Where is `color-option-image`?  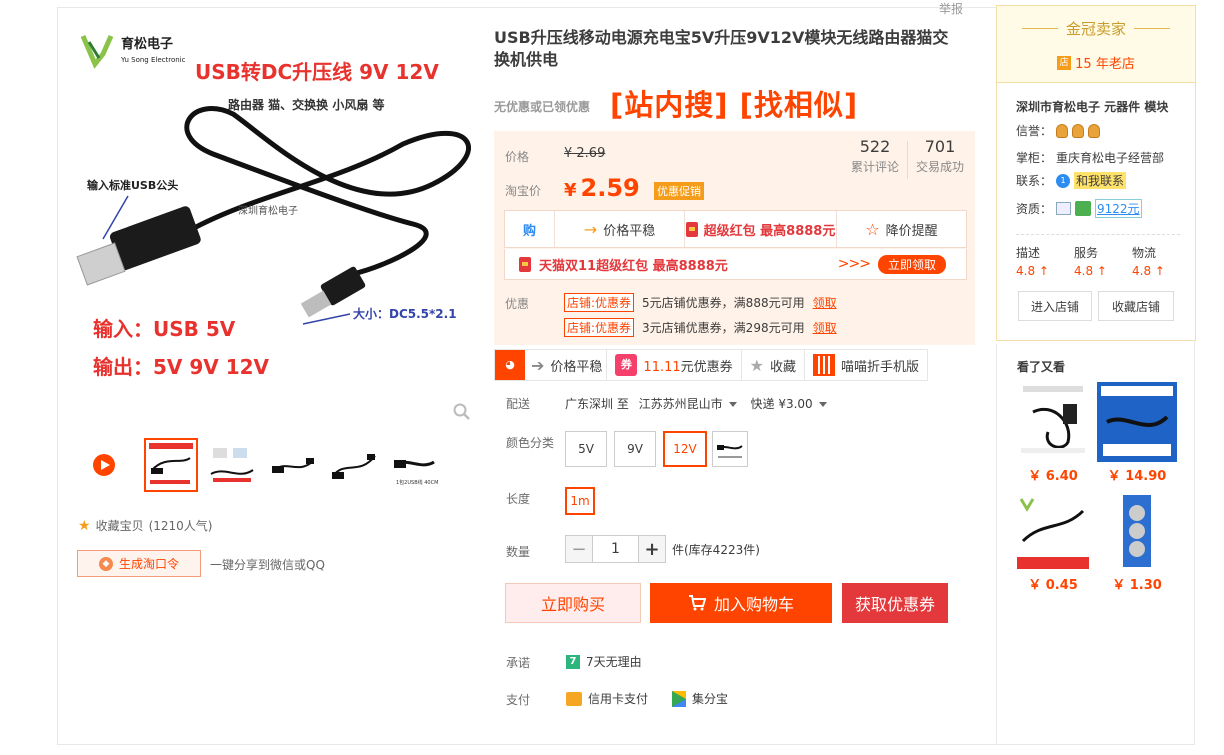
color-option-image is located at coordinates (730, 449).